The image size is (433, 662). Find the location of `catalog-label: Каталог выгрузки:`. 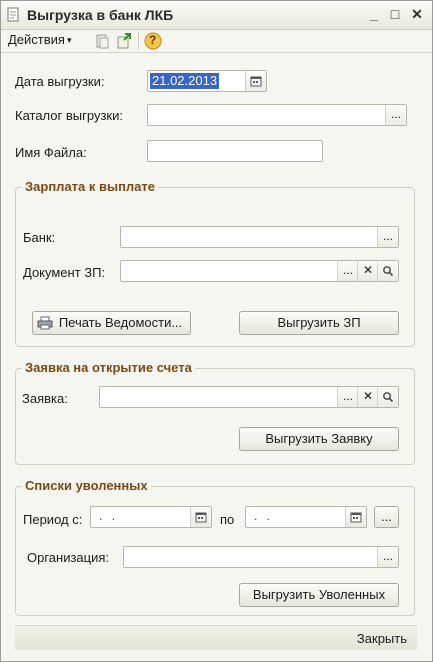

catalog-label: Каталог выгрузки: is located at coordinates (69, 115).